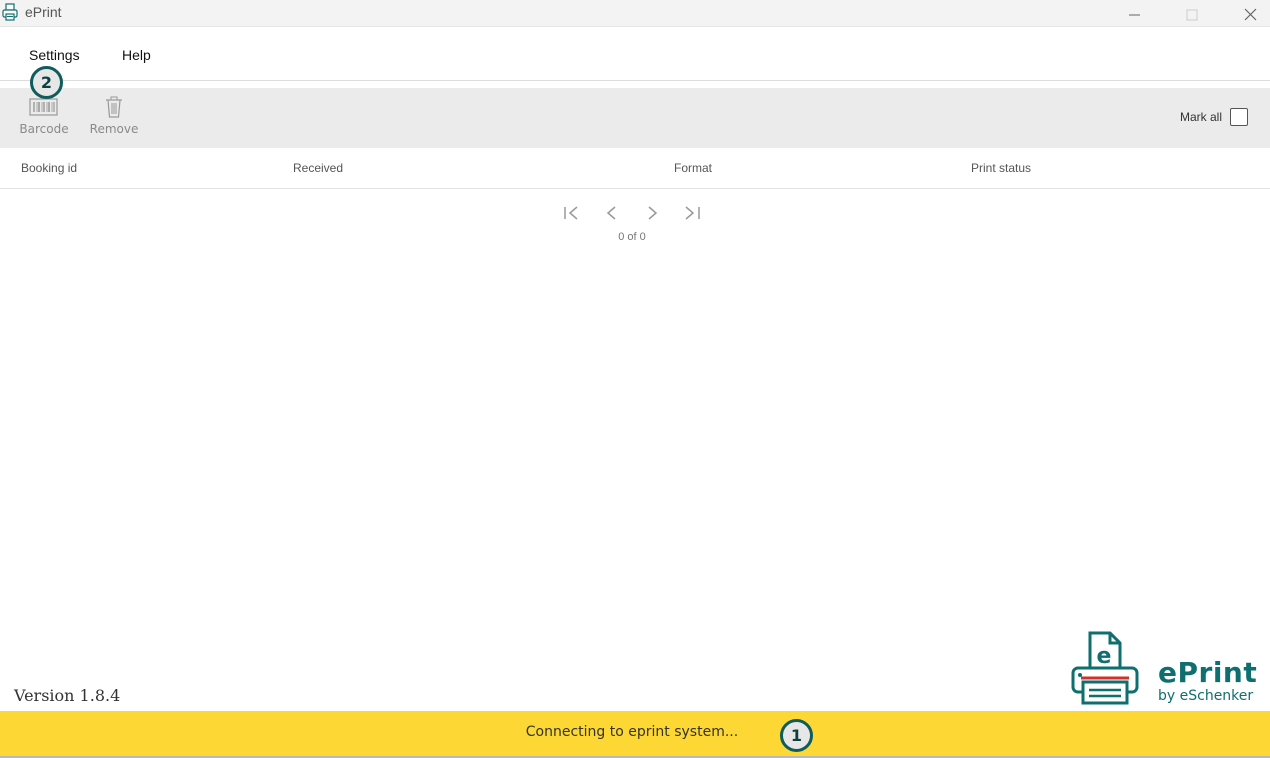 The height and width of the screenshot is (758, 1270). Describe the element at coordinates (1200, 117) in the screenshot. I see `mark-all-label: Mark all` at that location.